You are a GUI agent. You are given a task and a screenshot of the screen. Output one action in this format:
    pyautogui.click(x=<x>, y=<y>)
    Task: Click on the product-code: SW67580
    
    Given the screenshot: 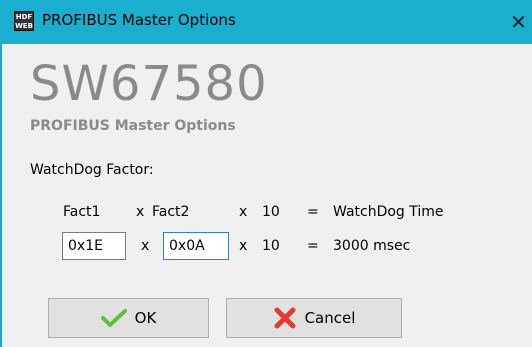 What is the action you would take?
    pyautogui.click(x=149, y=84)
    